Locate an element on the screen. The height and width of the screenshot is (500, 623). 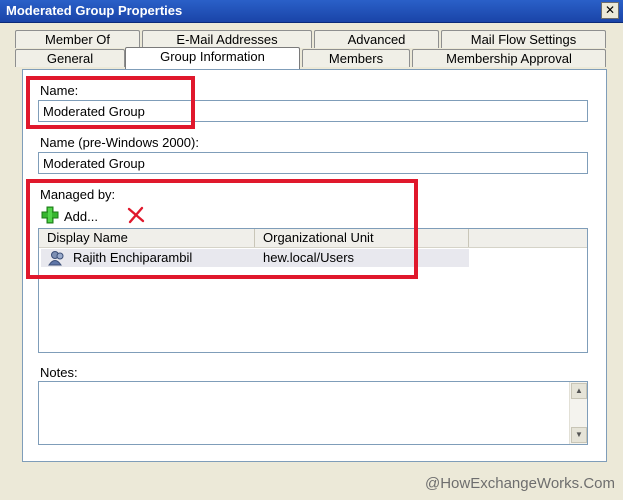
notes-label: Notes: is located at coordinates (59, 372).